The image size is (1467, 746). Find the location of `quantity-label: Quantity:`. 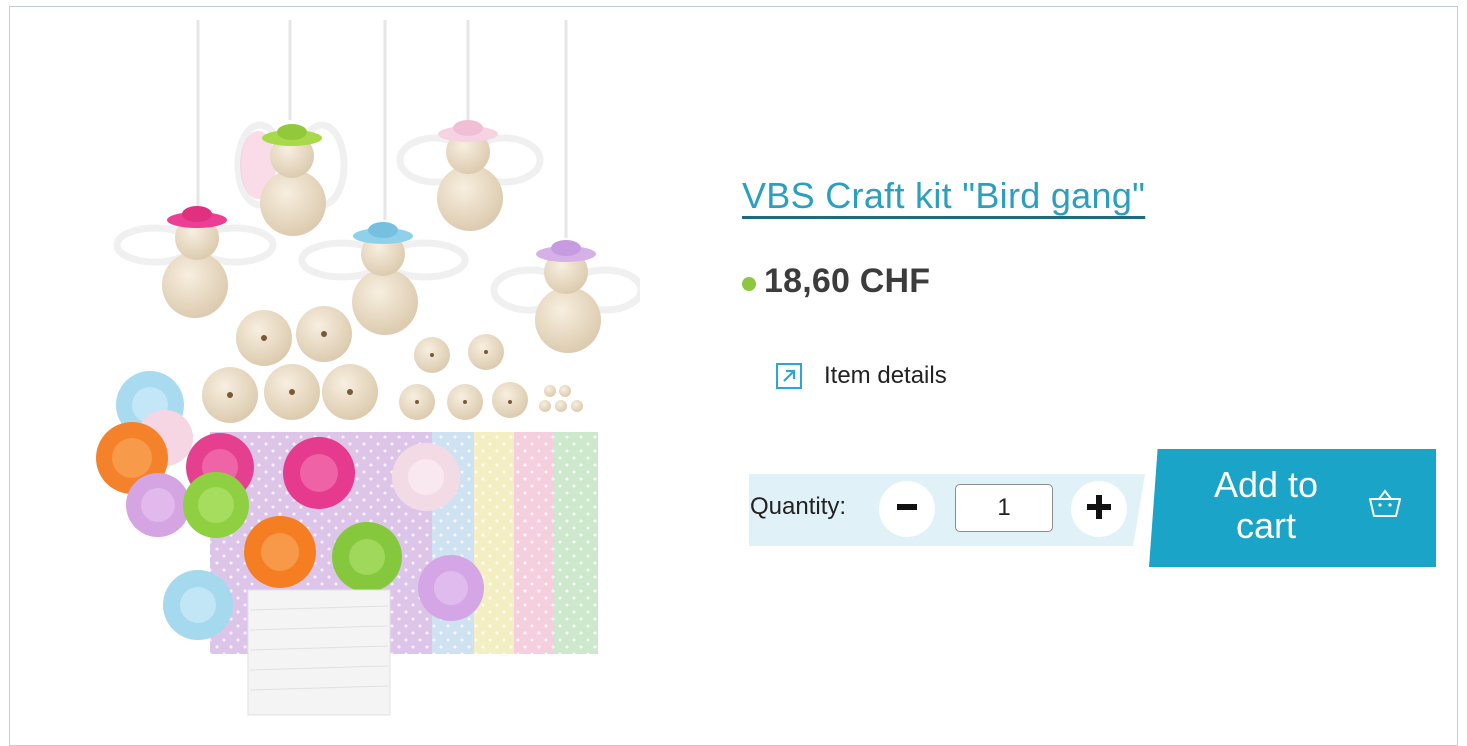

quantity-label: Quantity: is located at coordinates (798, 506).